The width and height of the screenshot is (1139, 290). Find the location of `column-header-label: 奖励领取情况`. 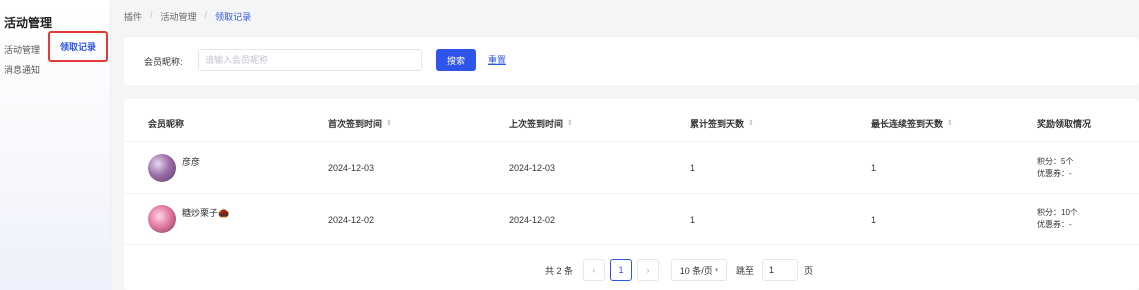

column-header-label: 奖励领取情况 is located at coordinates (1064, 124).